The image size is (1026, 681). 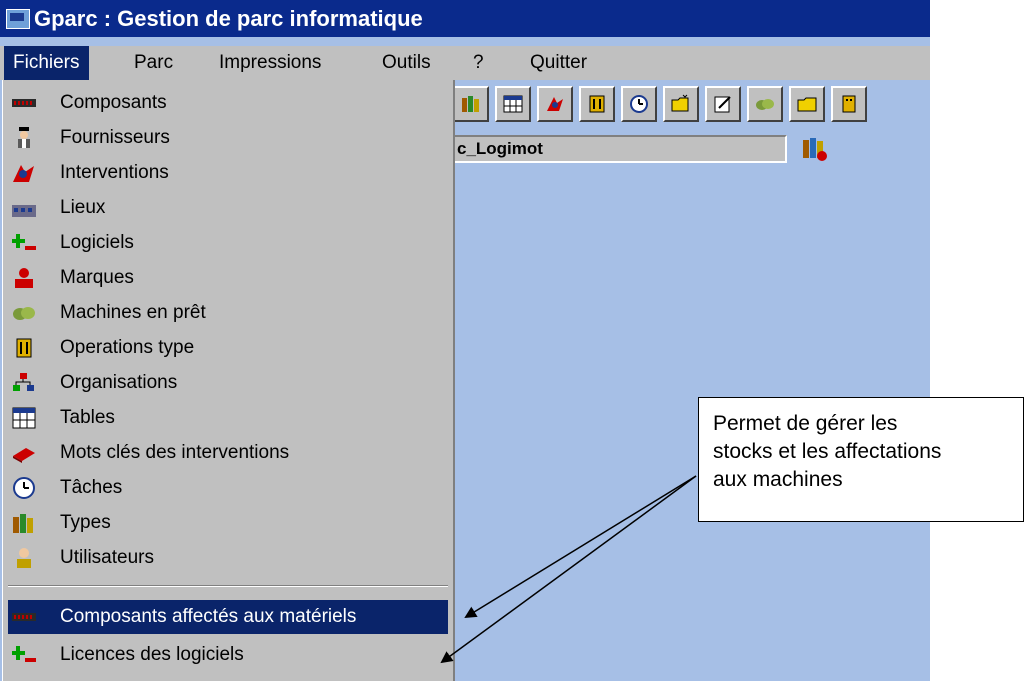 I want to click on callout-arrows, so click(x=568, y=569).